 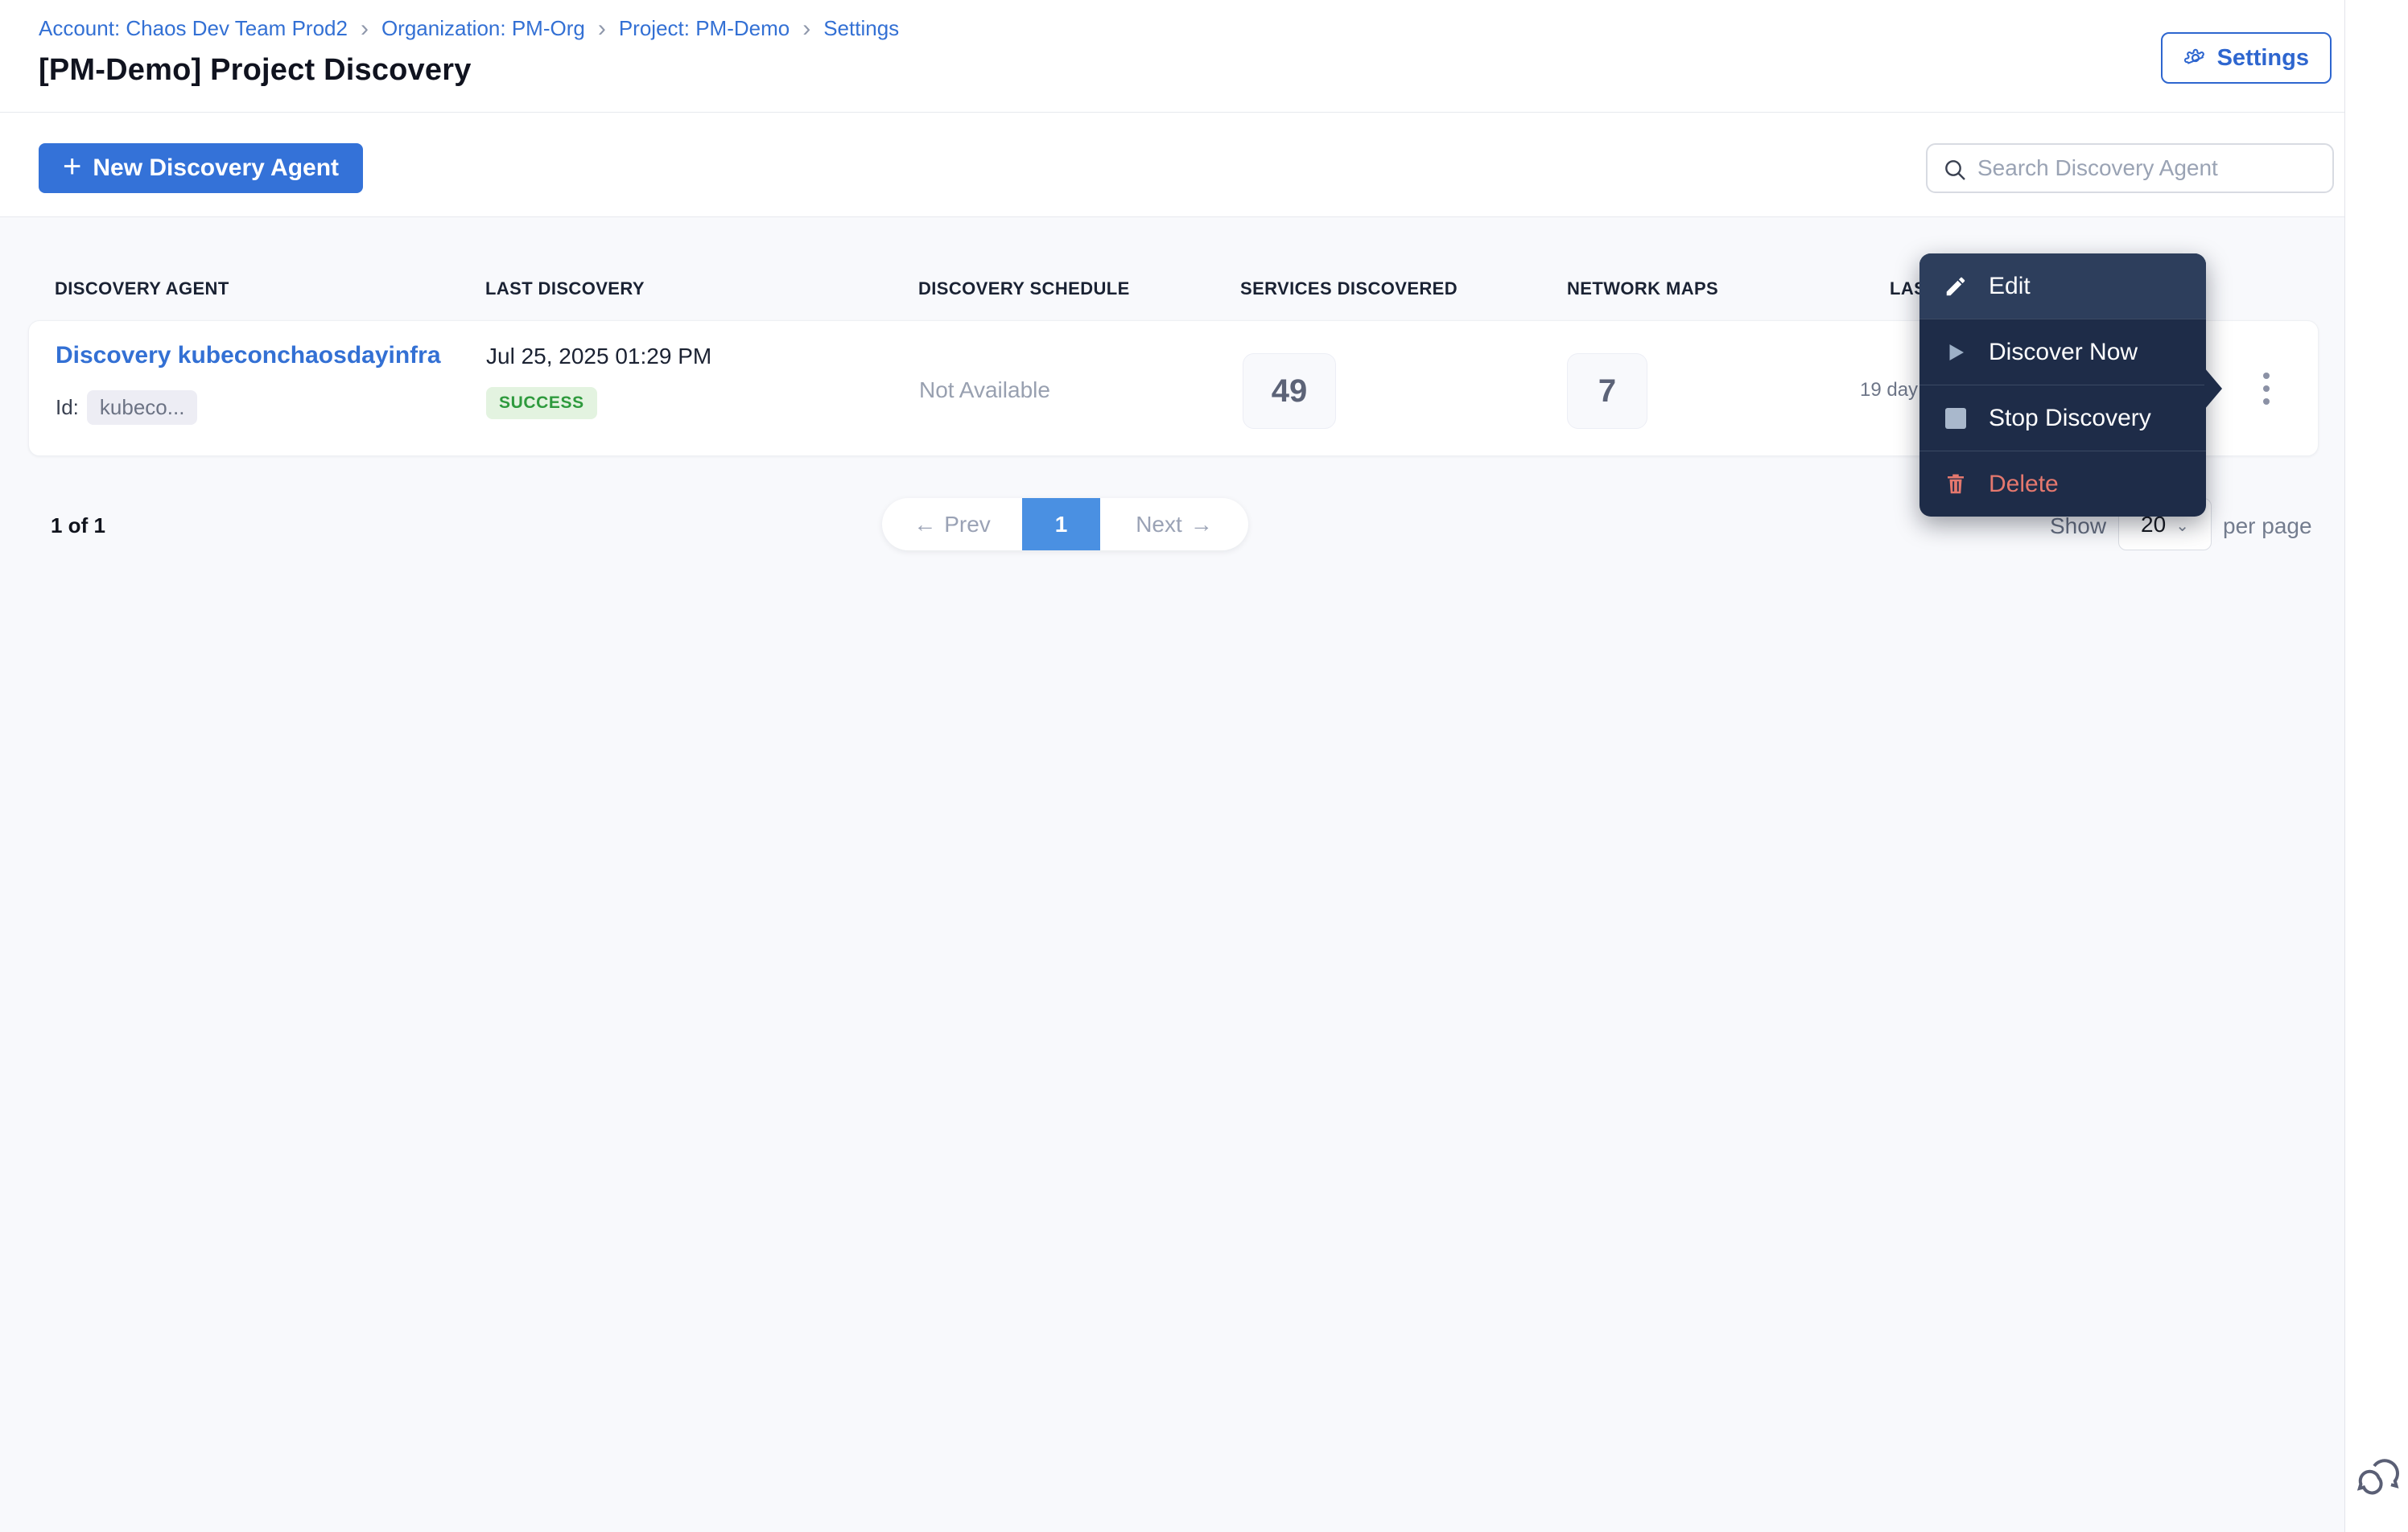 I want to click on menu-item-delete: Delete, so click(x=2062, y=484).